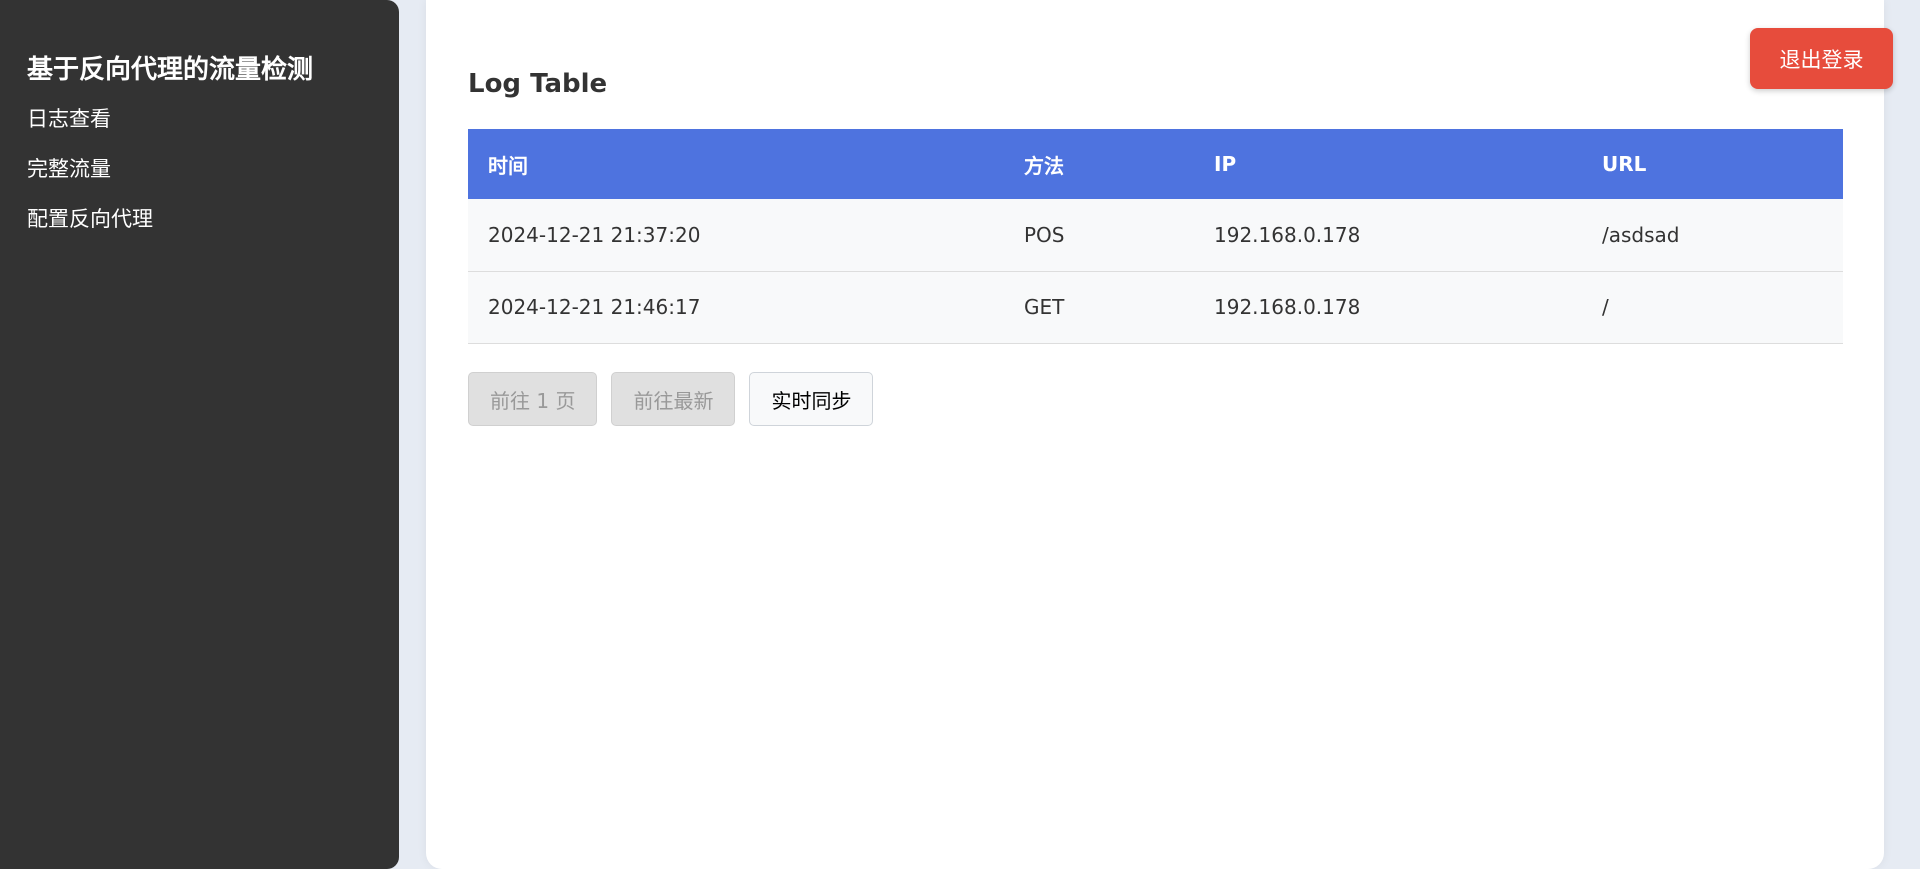 This screenshot has height=869, width=1920. I want to click on cell-time: 2024-12-21 21:46:17, so click(594, 307).